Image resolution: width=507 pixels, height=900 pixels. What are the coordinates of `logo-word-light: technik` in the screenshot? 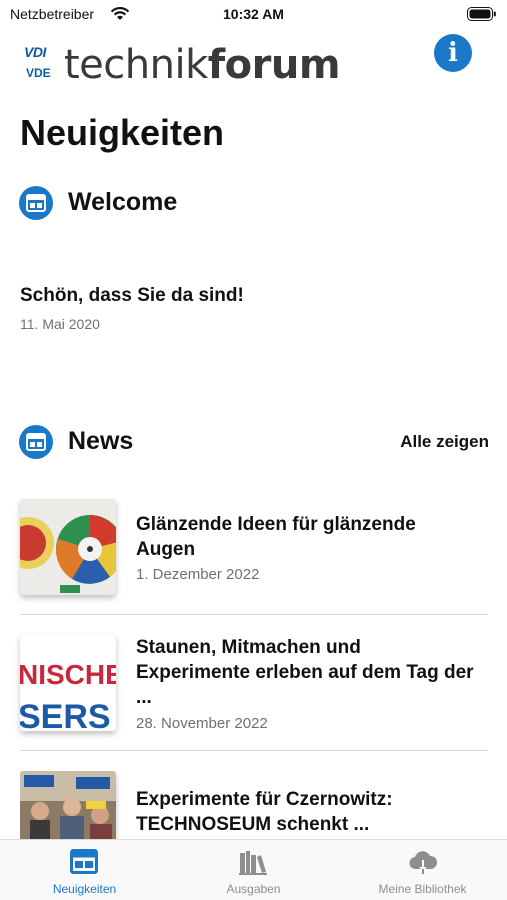 It's located at (136, 65).